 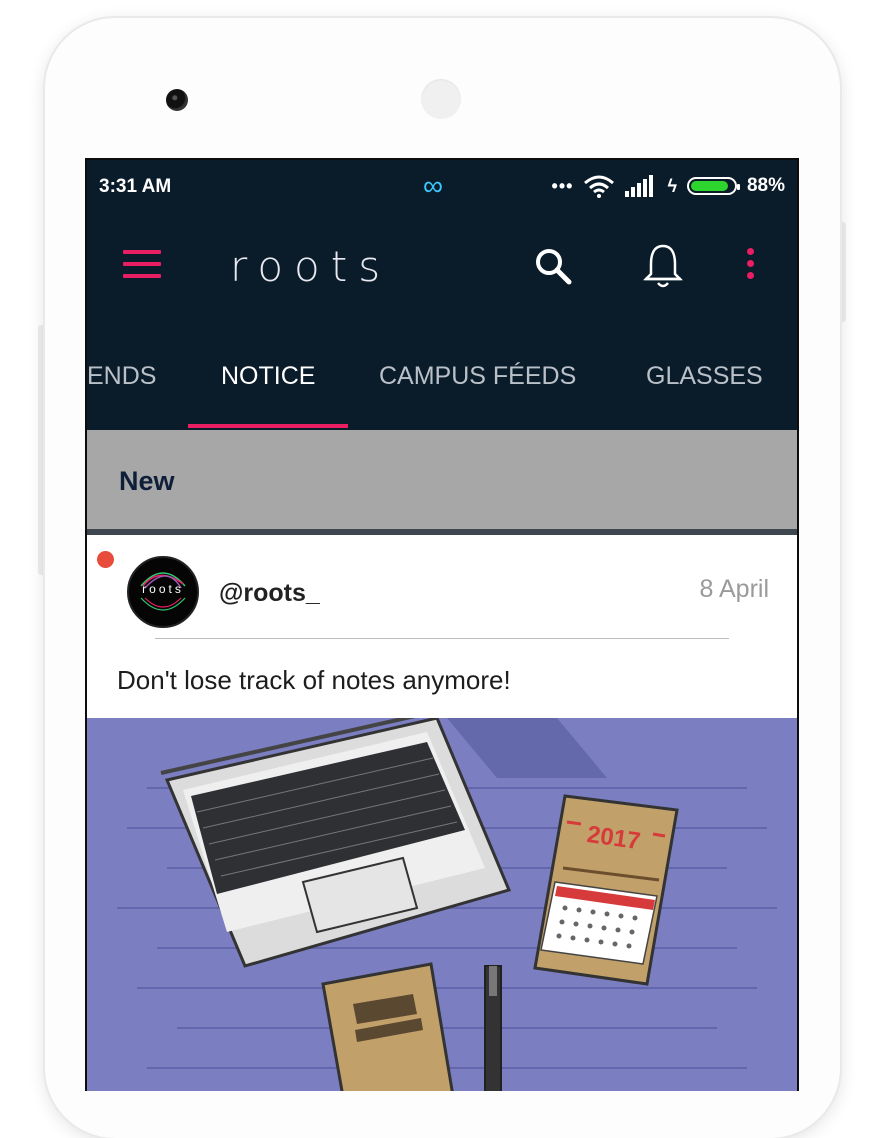 I want to click on menu-icon, so click(x=142, y=265).